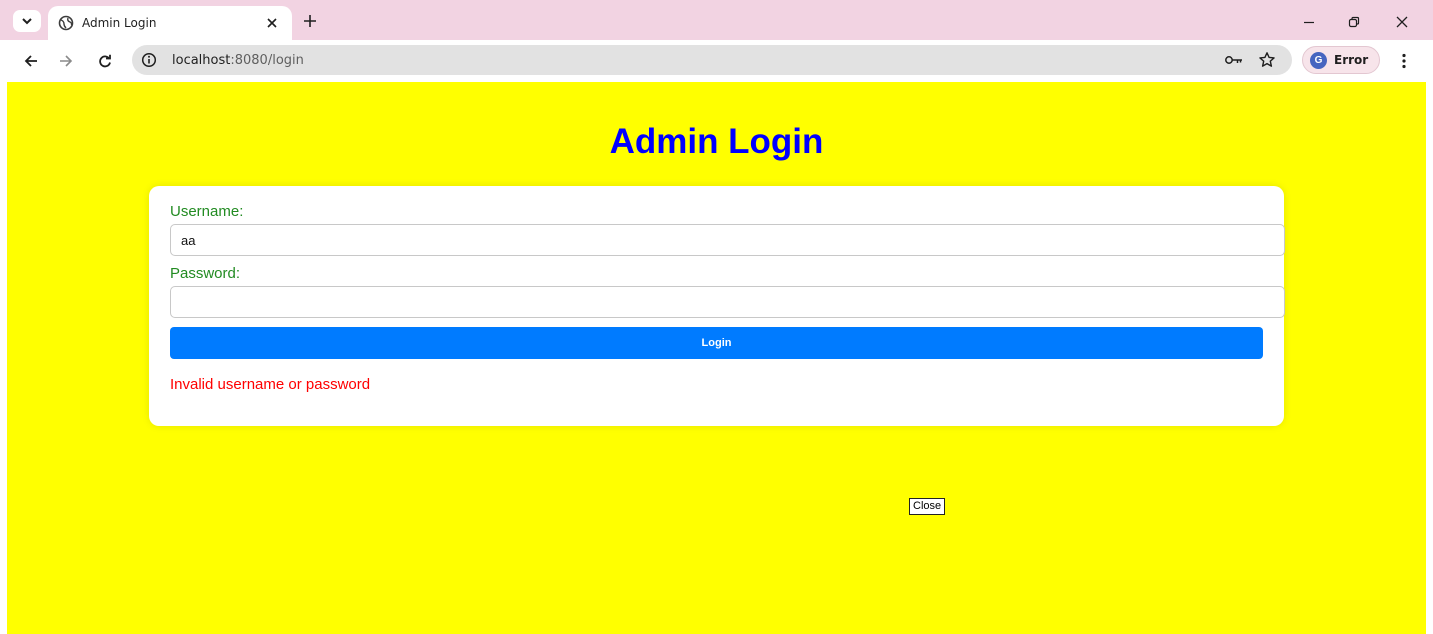 The image size is (1433, 634). I want to click on star-icon, so click(1267, 60).